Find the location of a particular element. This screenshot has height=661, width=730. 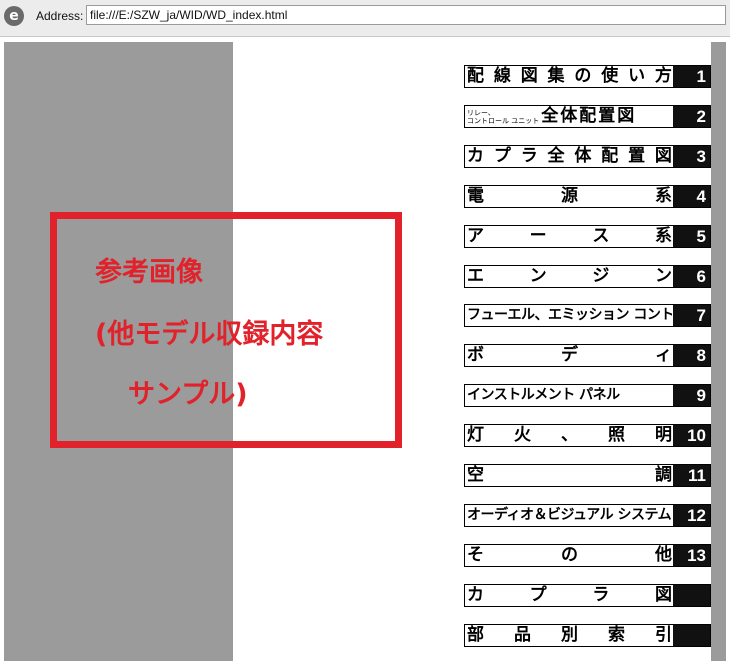

index-item-number: 12 is located at coordinates (691, 515).